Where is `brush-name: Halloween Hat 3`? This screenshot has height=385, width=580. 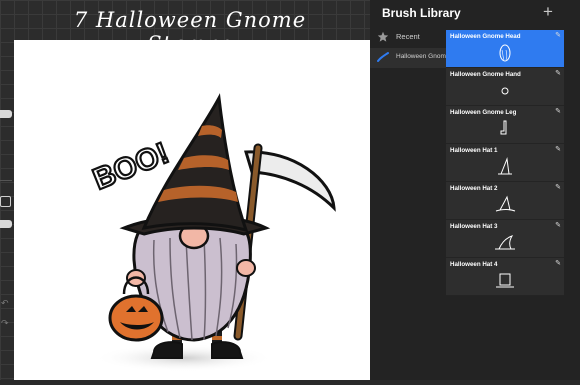
brush-name: Halloween Hat 3 is located at coordinates (474, 226).